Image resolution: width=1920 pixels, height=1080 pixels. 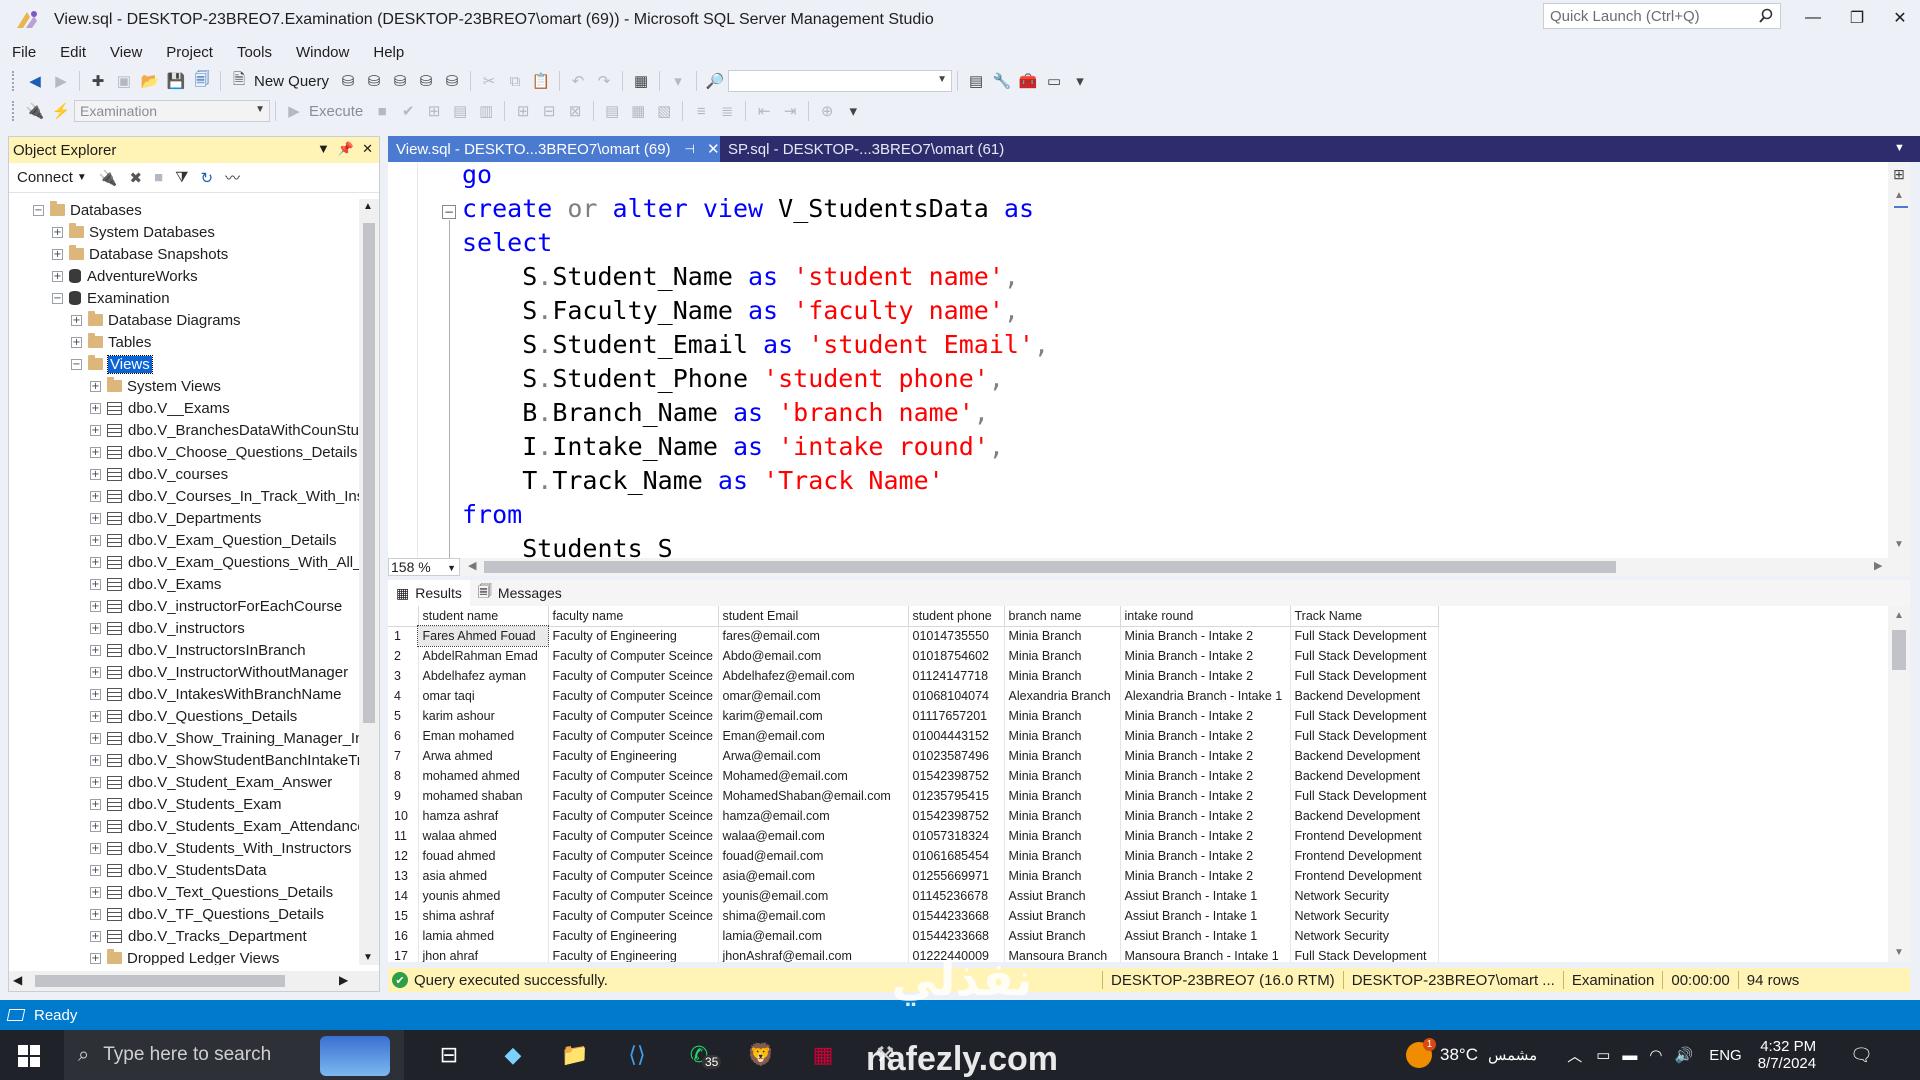 What do you see at coordinates (232, 177) in the screenshot?
I see `activity-icon: 〰` at bounding box center [232, 177].